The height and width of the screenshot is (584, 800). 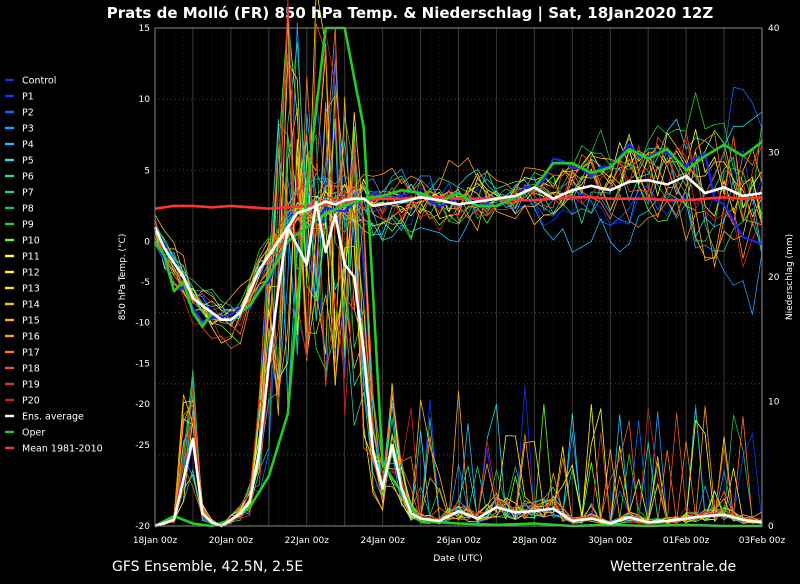 I want to click on y-tick-label: -10, so click(x=142, y=324).